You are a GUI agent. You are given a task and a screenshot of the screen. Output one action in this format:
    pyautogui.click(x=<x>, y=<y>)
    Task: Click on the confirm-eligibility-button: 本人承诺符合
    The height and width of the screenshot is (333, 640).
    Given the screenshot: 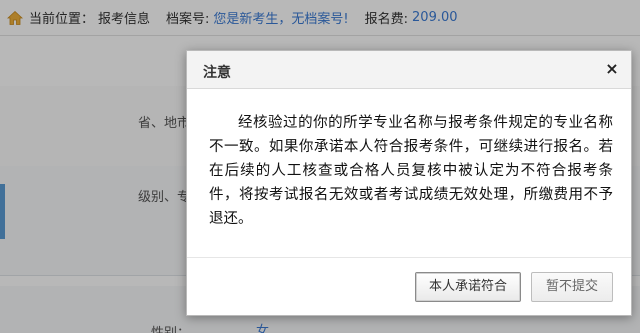 What is the action you would take?
    pyautogui.click(x=468, y=287)
    